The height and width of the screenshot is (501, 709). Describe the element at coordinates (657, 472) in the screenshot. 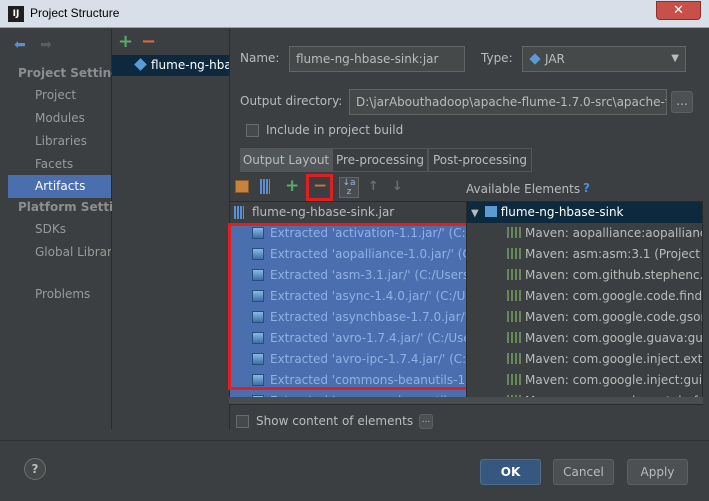

I see `apply-button: Apply` at that location.